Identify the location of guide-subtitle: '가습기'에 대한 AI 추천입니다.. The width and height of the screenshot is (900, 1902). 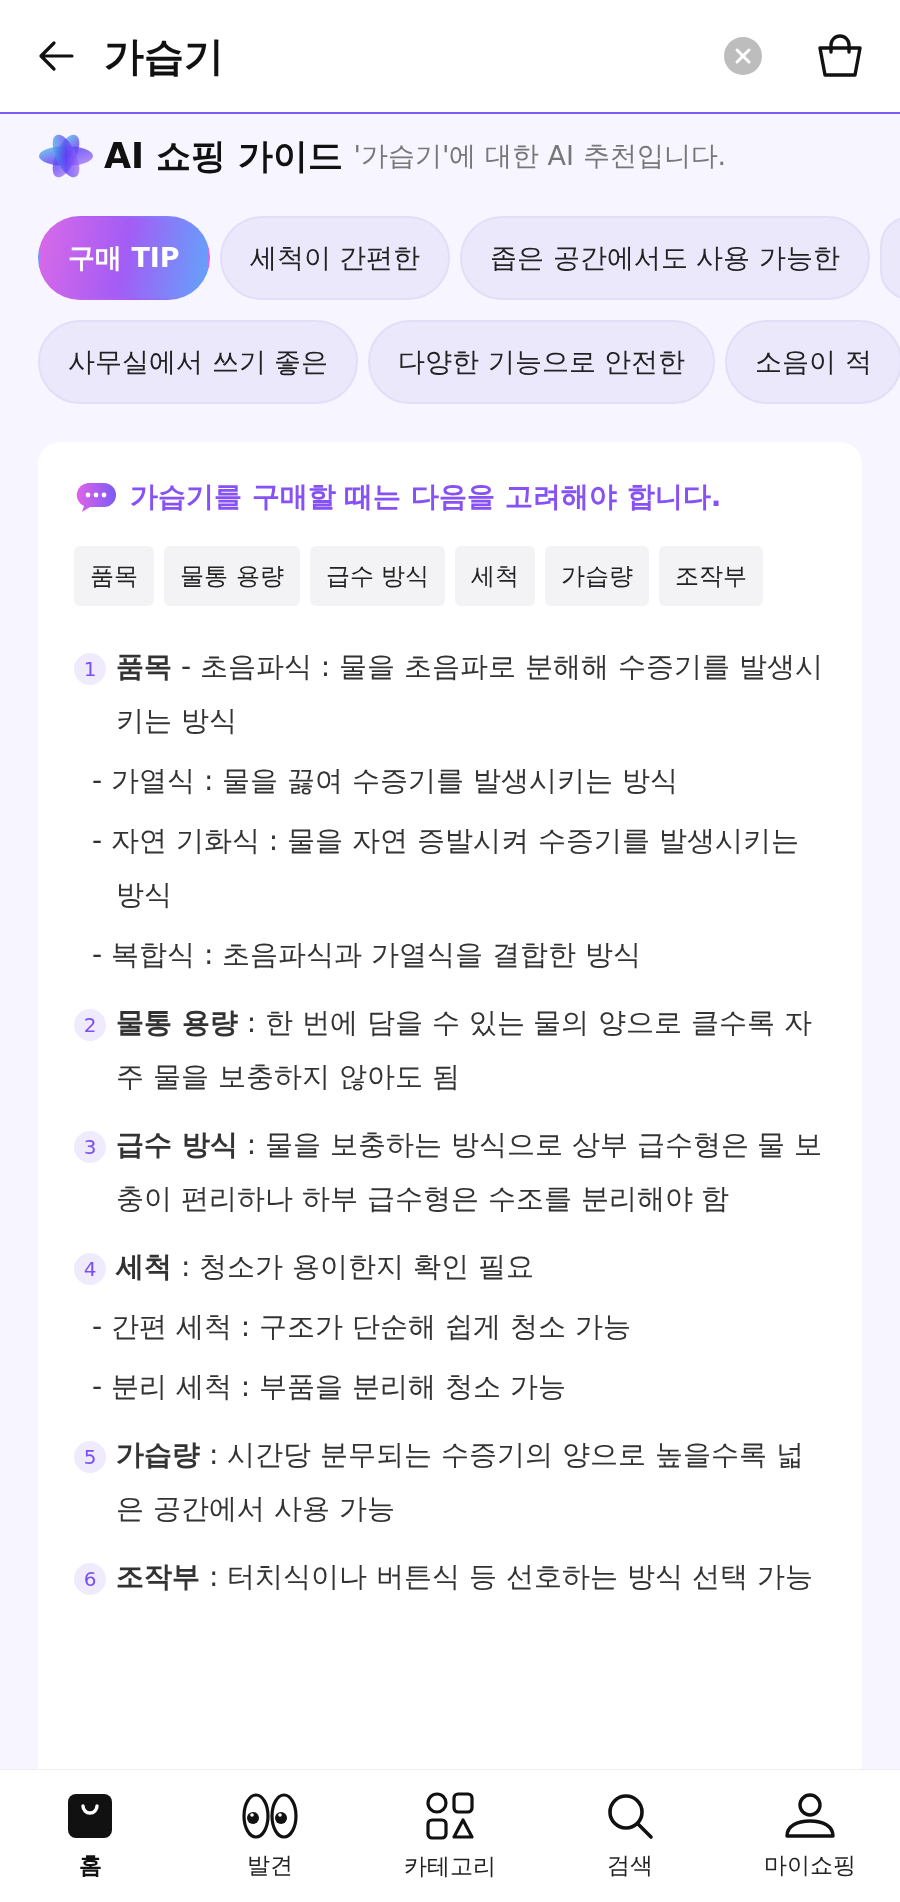
(540, 156).